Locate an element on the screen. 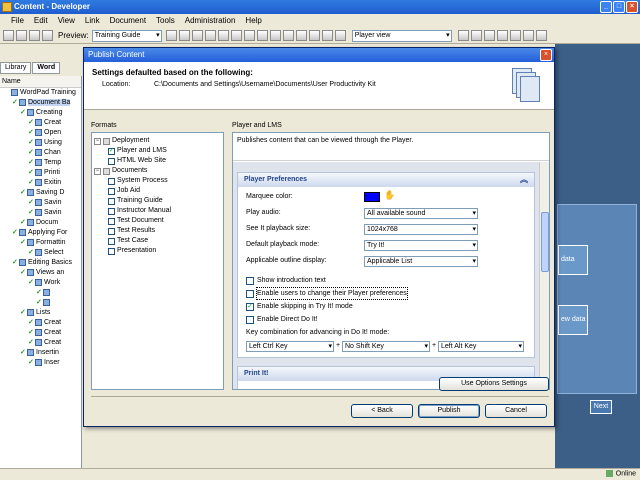 The height and width of the screenshot is (480, 640). player-preferences-header: Player Preferences ︽ is located at coordinates (386, 180).